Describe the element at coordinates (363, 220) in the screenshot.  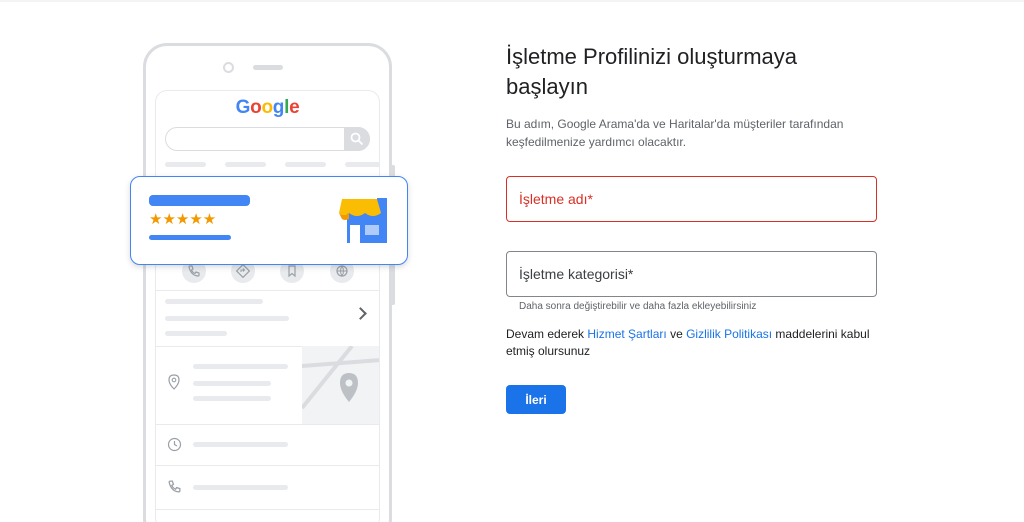
I see `storefront-icon` at that location.